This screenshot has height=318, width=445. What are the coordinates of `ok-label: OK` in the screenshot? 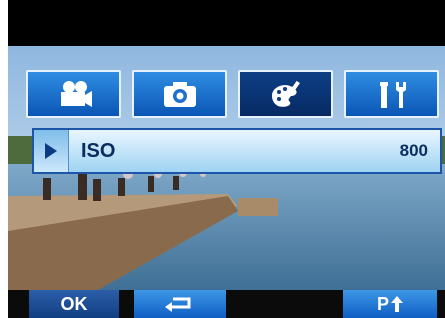 It's located at (74, 303).